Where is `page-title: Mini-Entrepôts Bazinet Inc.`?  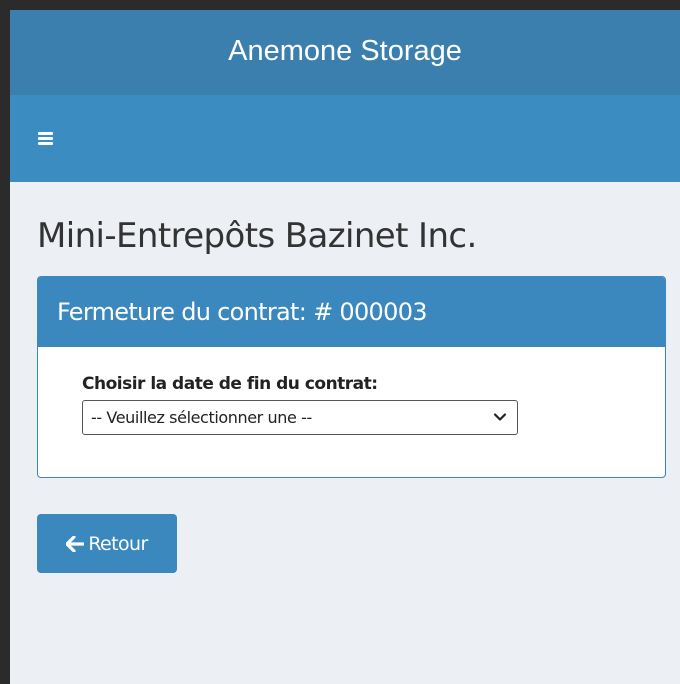 page-title: Mini-Entrepôts Bazinet Inc. is located at coordinates (257, 236).